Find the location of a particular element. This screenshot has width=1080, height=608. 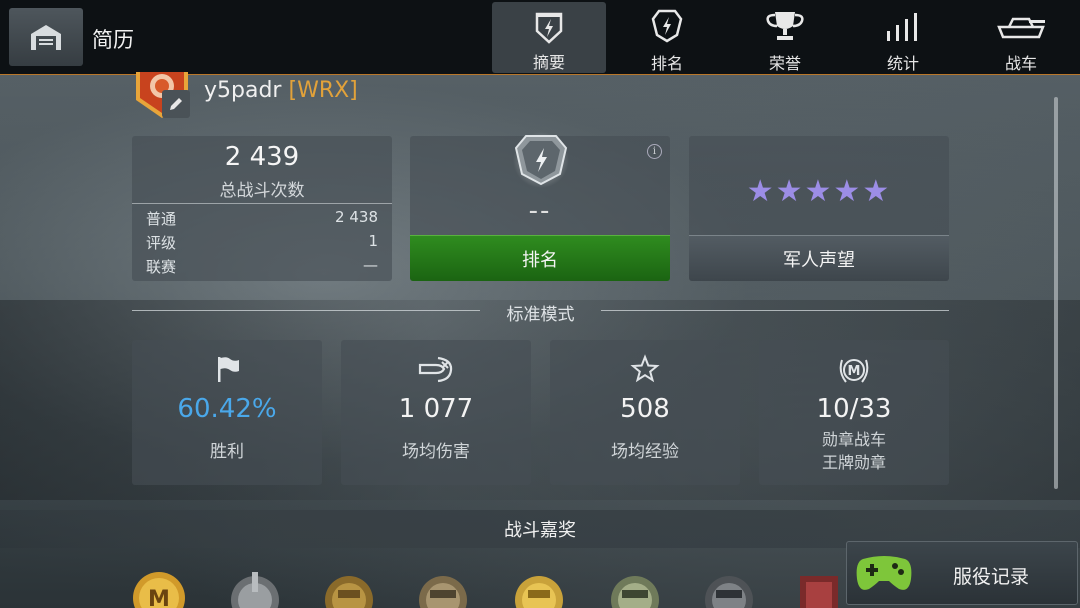

tab-statistics: 统计 is located at coordinates (903, 37).